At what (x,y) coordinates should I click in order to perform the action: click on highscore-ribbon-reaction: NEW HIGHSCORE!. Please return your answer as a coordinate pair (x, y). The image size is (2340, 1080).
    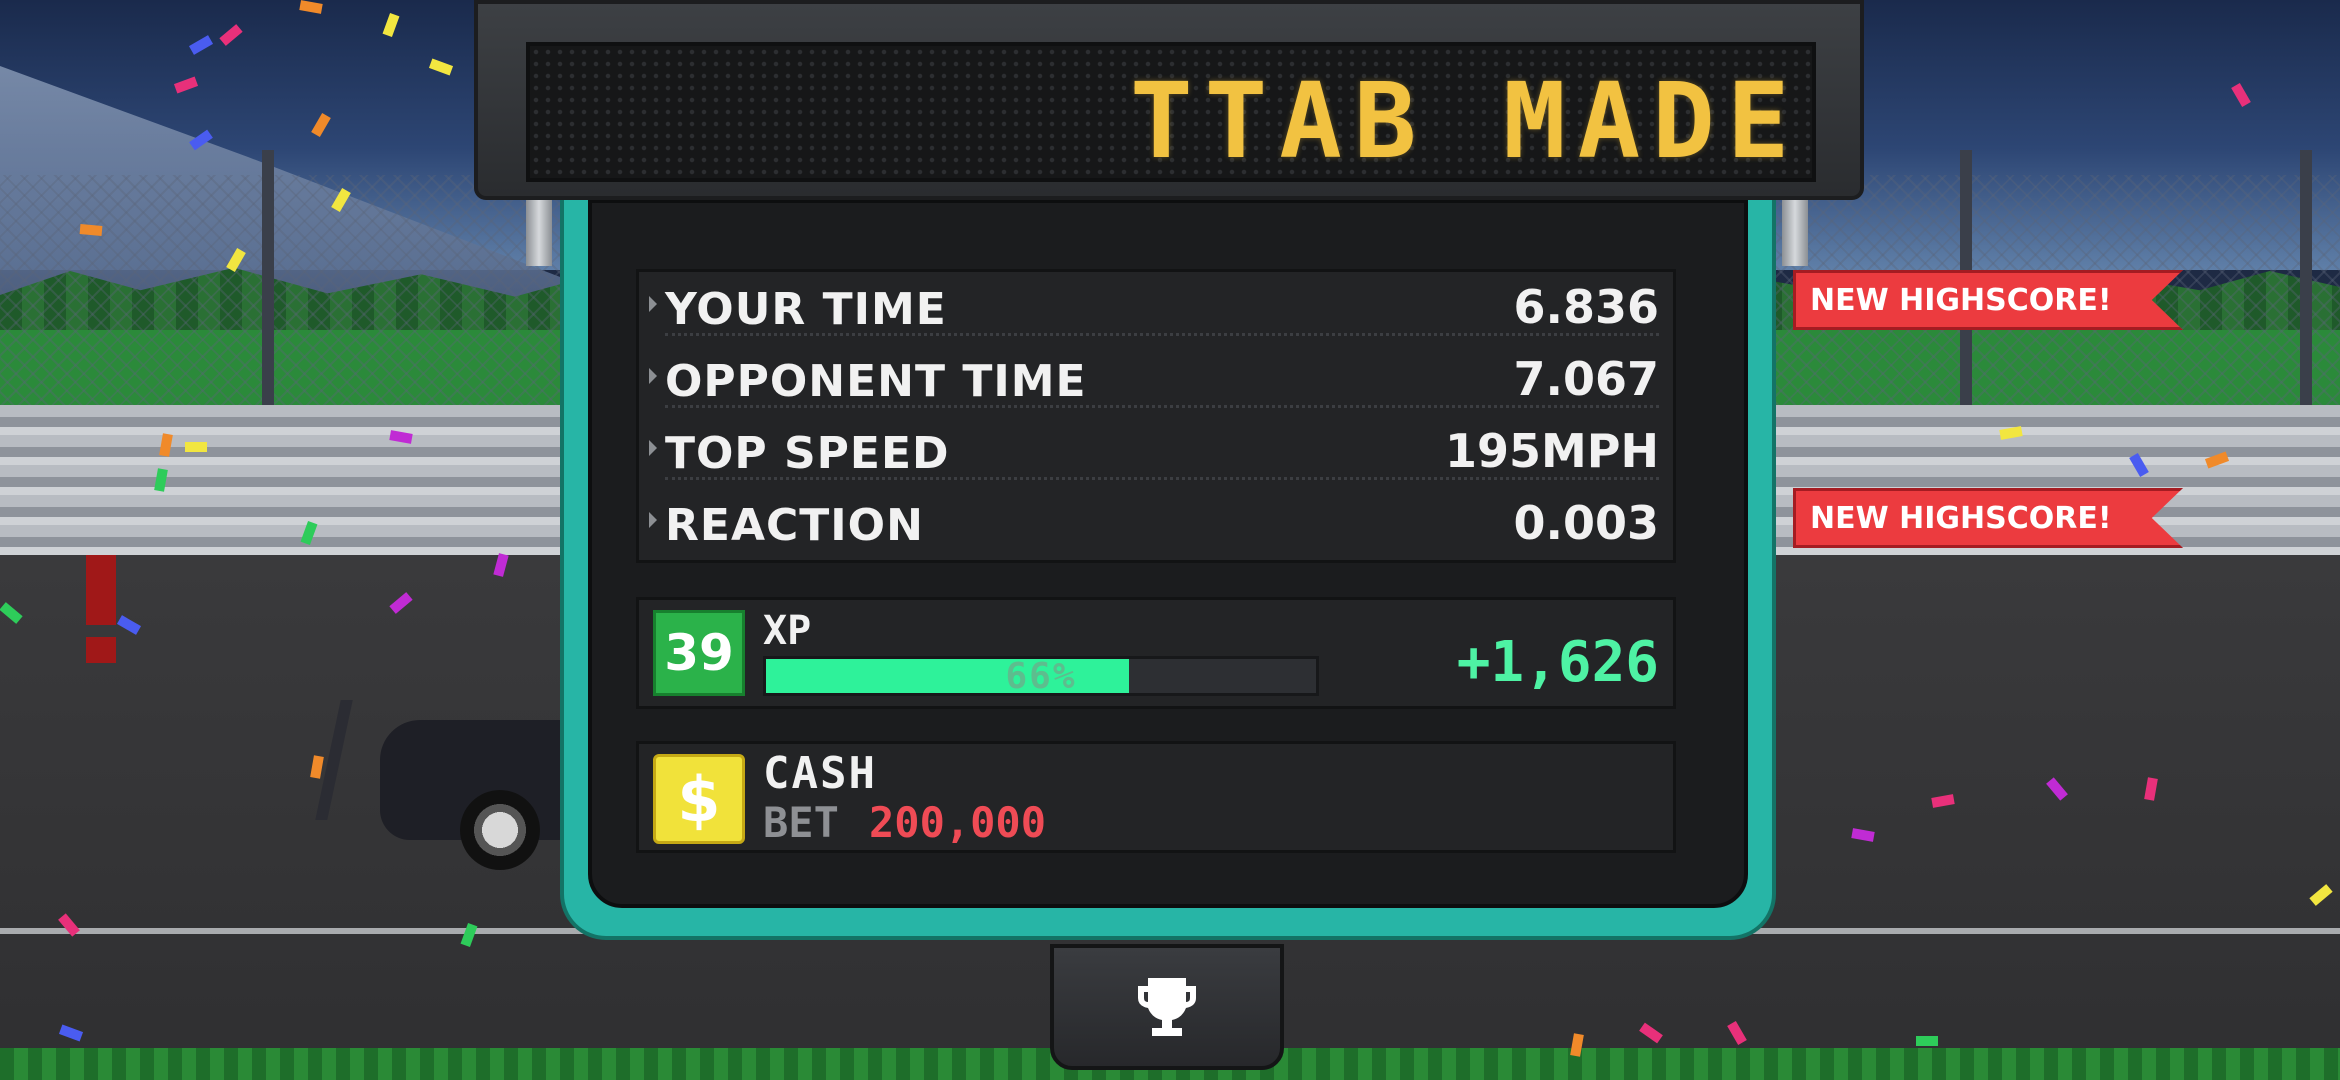
    Looking at the image, I should click on (1988, 518).